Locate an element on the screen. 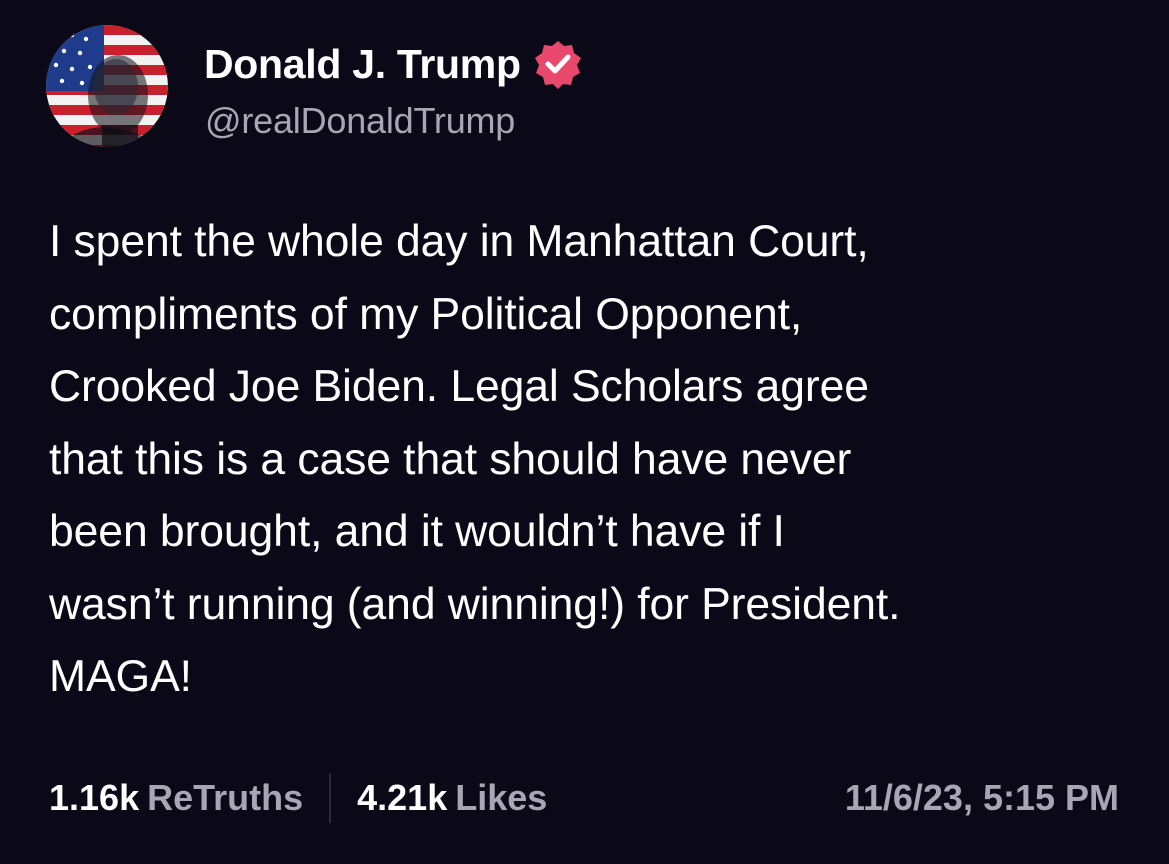 The image size is (1169, 864). likes-count: 4.21k is located at coordinates (402, 797).